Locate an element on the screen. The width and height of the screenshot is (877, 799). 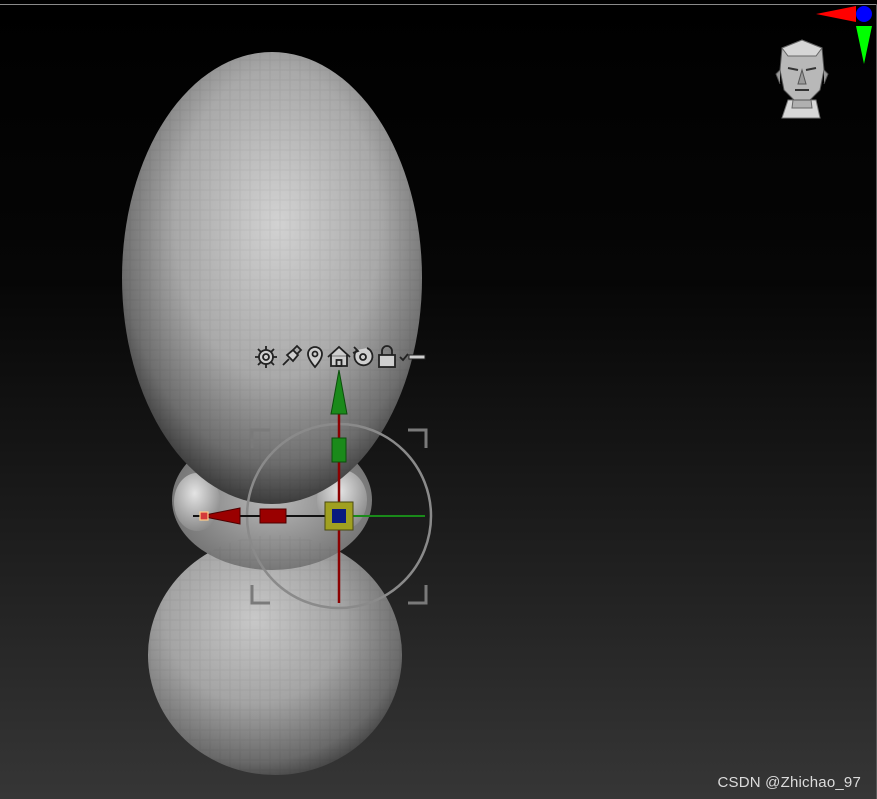
gizmo-x-axis-endpoint is located at coordinates (204, 516).